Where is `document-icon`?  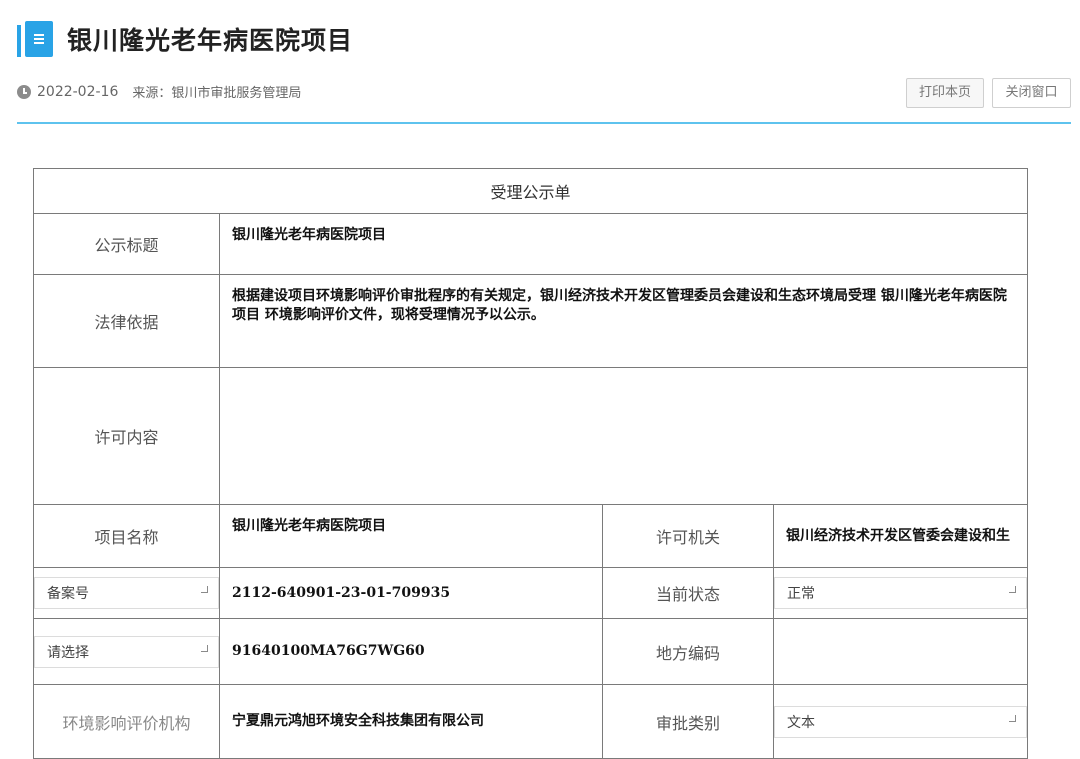 document-icon is located at coordinates (35, 39).